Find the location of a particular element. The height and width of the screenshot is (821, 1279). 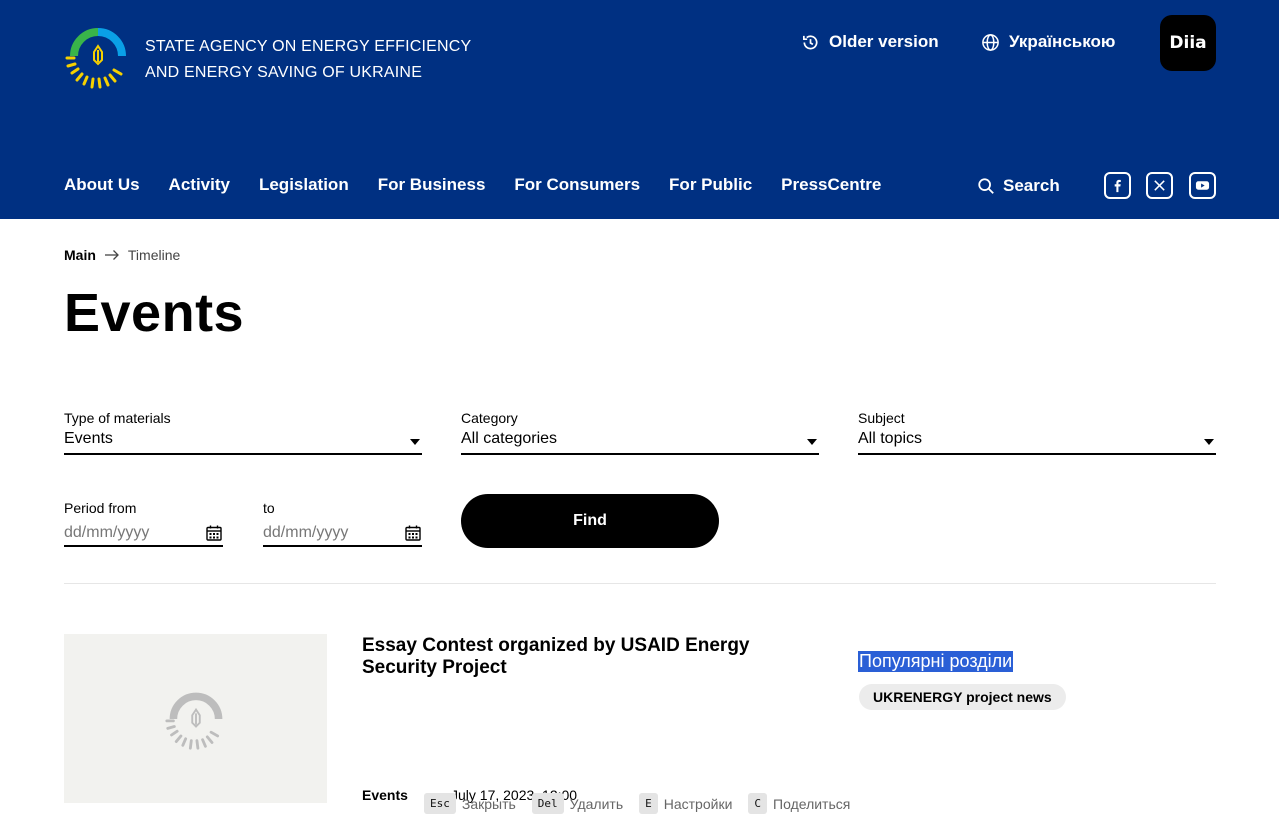

youtube-link is located at coordinates (1202, 185).